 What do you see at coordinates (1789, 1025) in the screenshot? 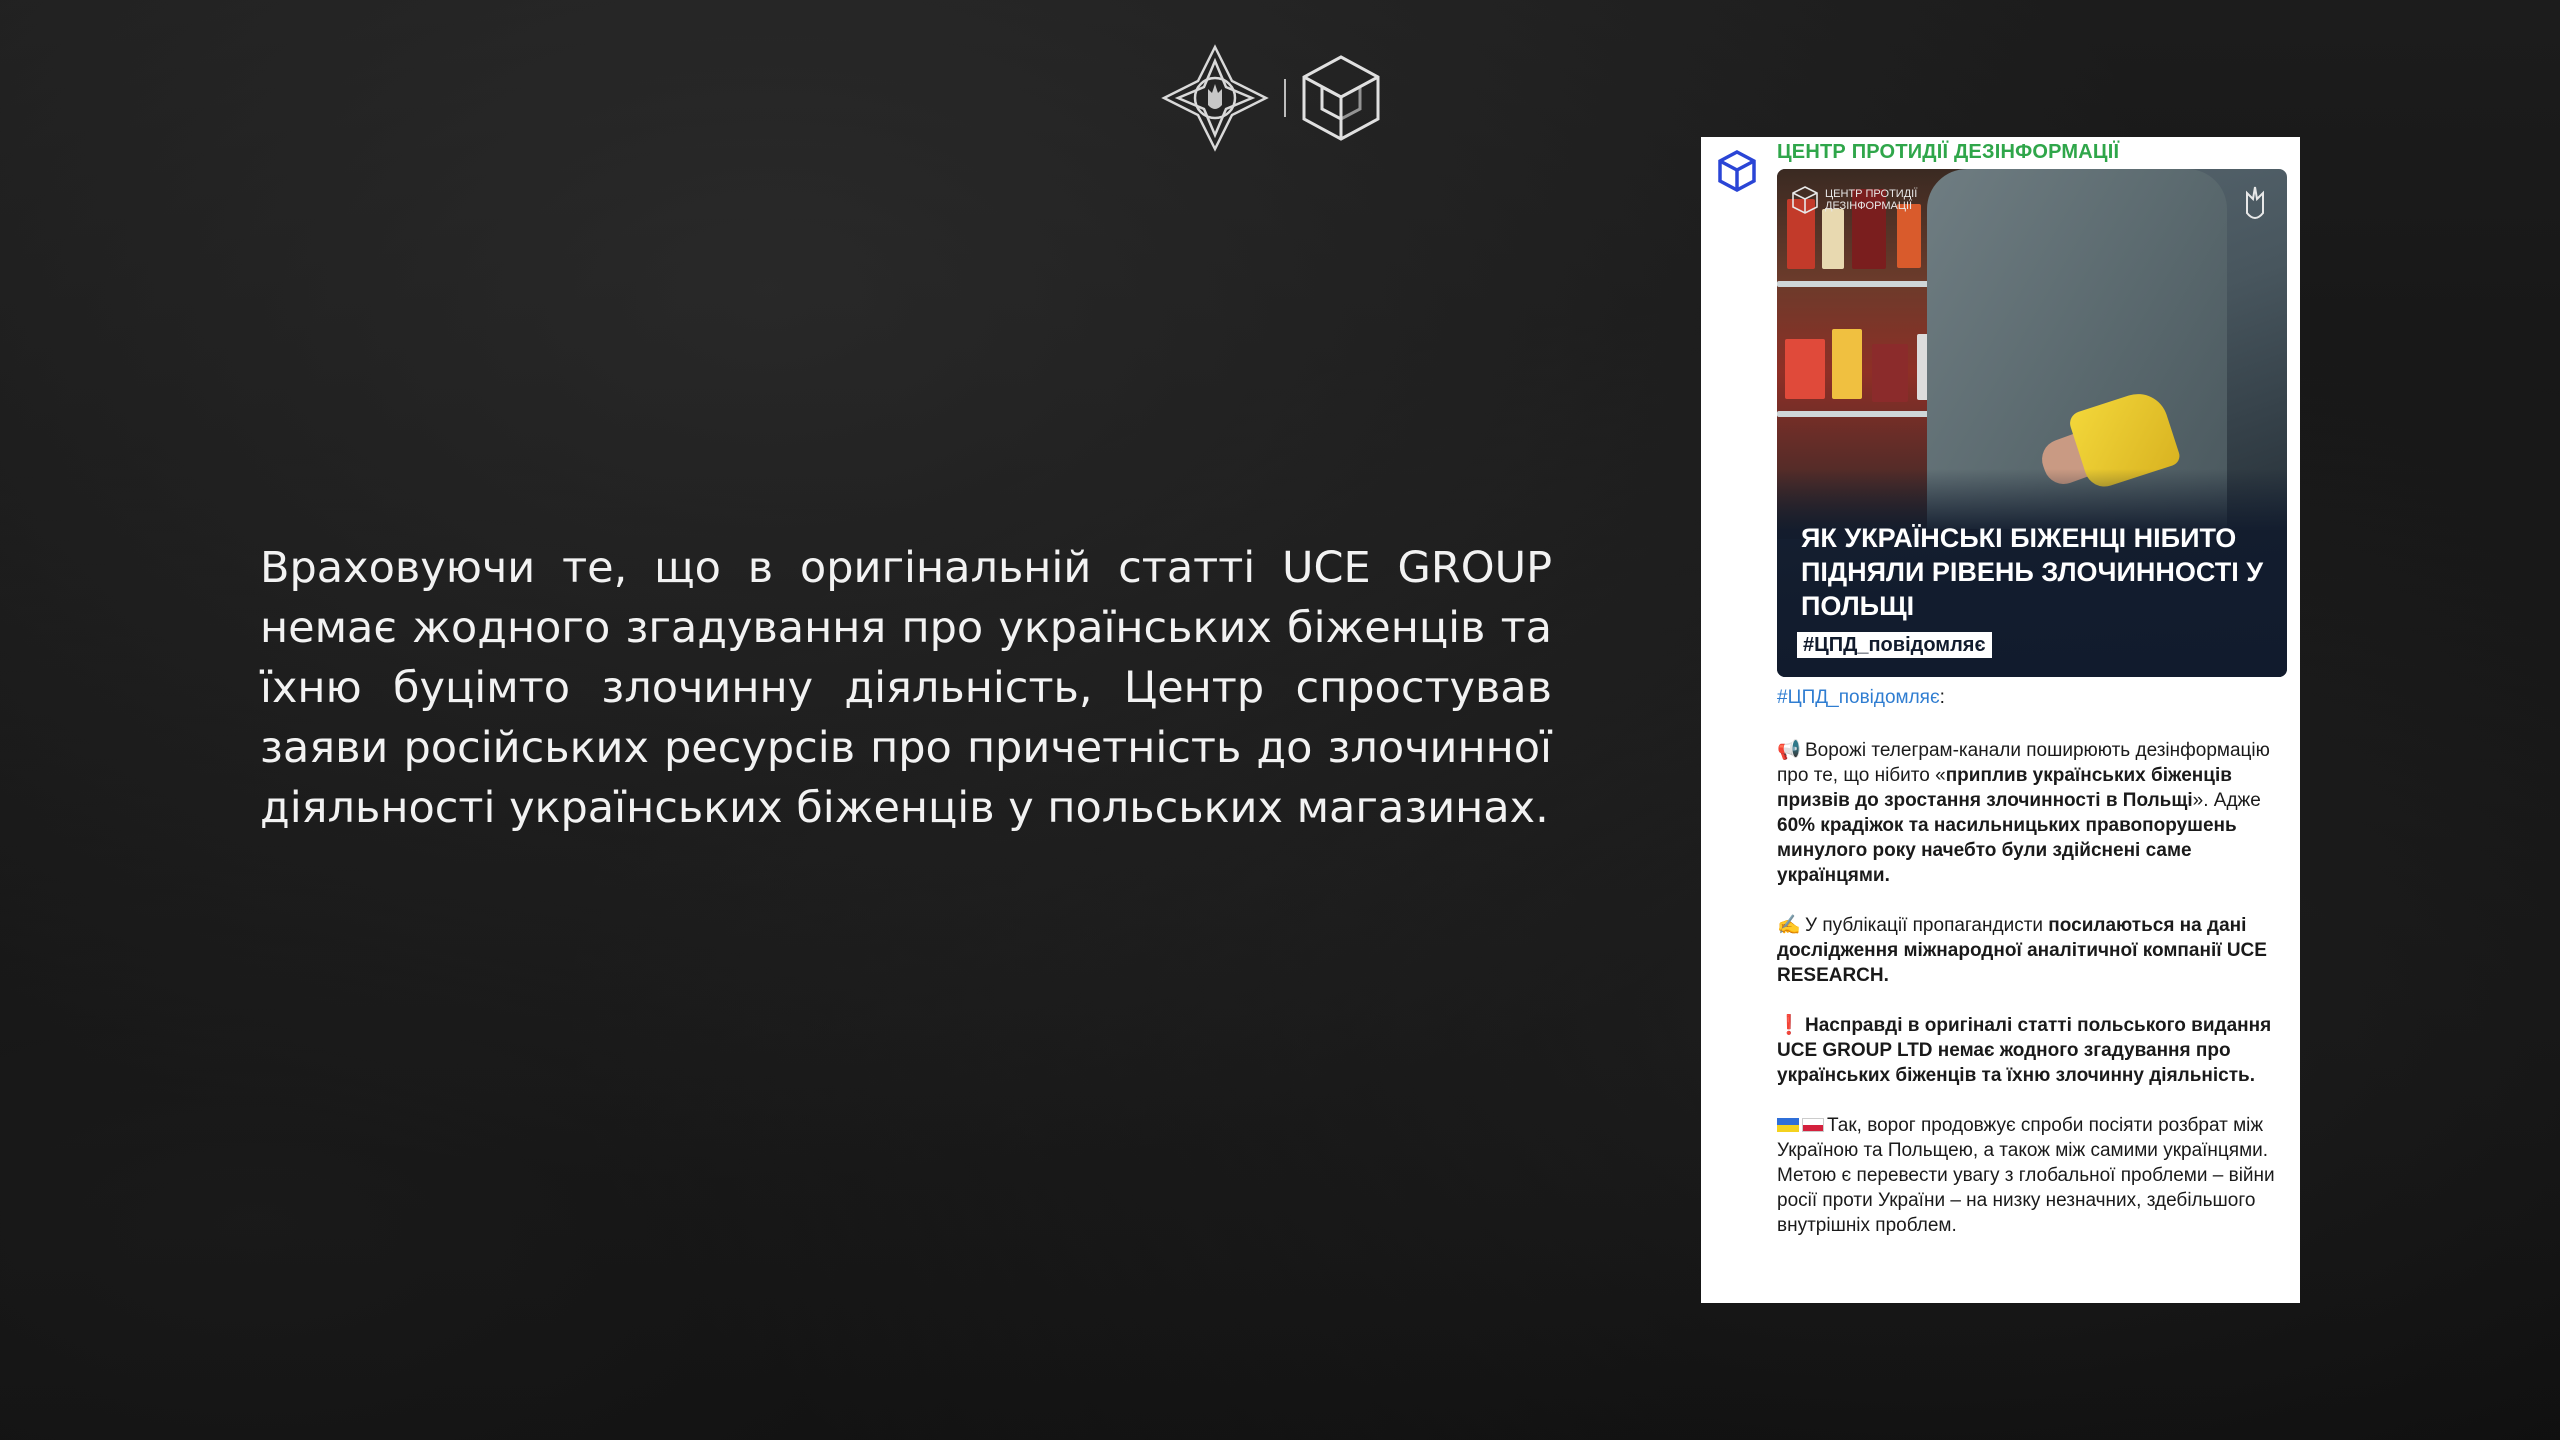
I see `exclamation-icon: ❗` at bounding box center [1789, 1025].